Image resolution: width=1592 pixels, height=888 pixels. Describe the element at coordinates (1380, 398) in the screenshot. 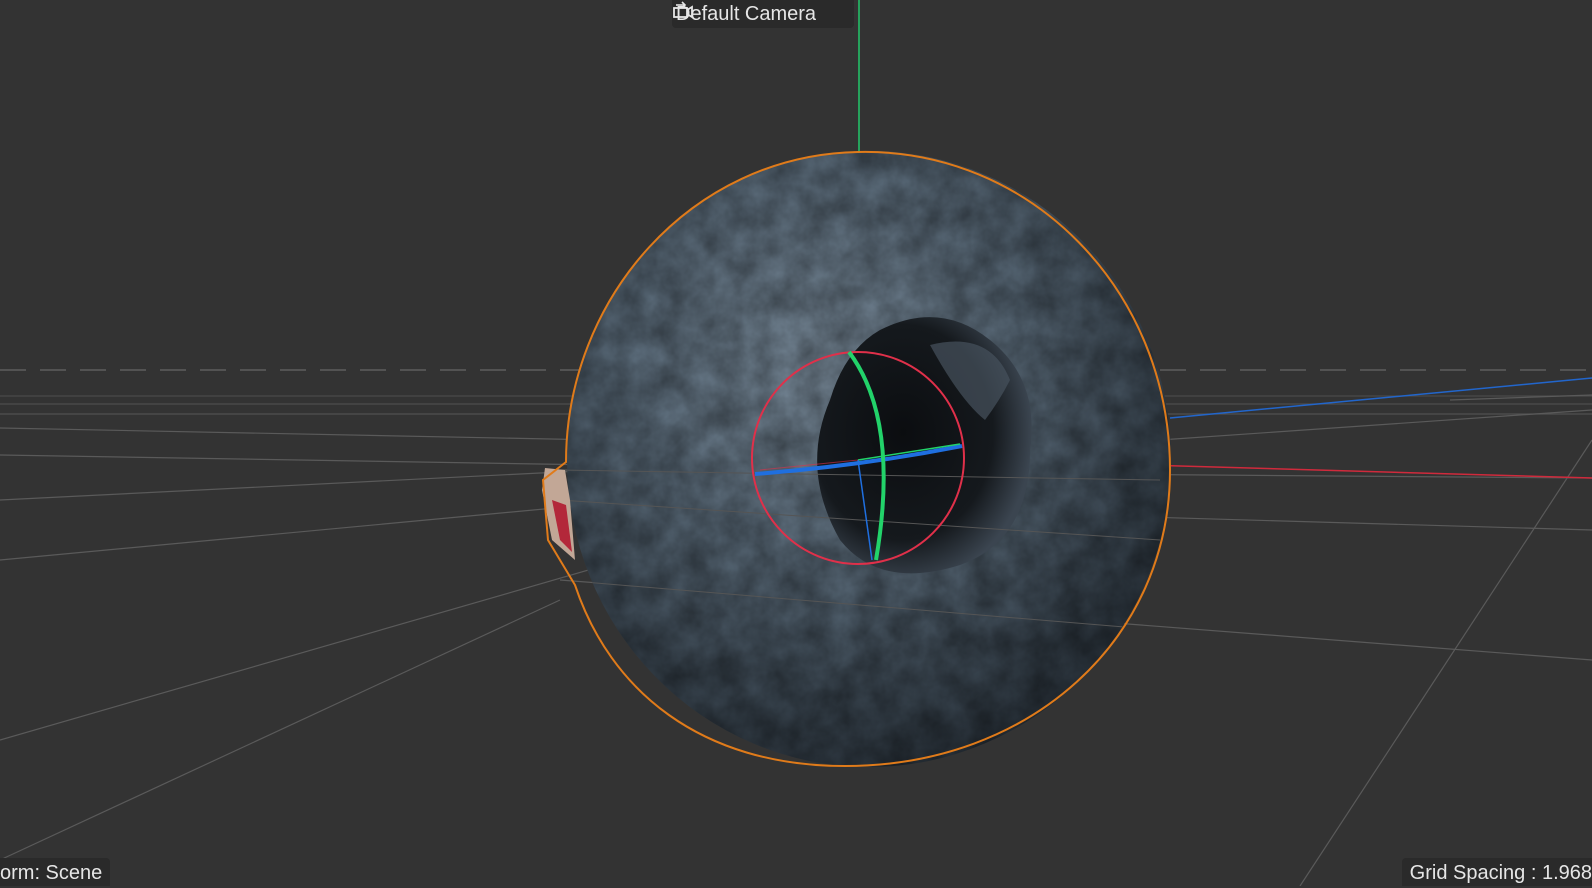

I see `world-axis-z` at that location.